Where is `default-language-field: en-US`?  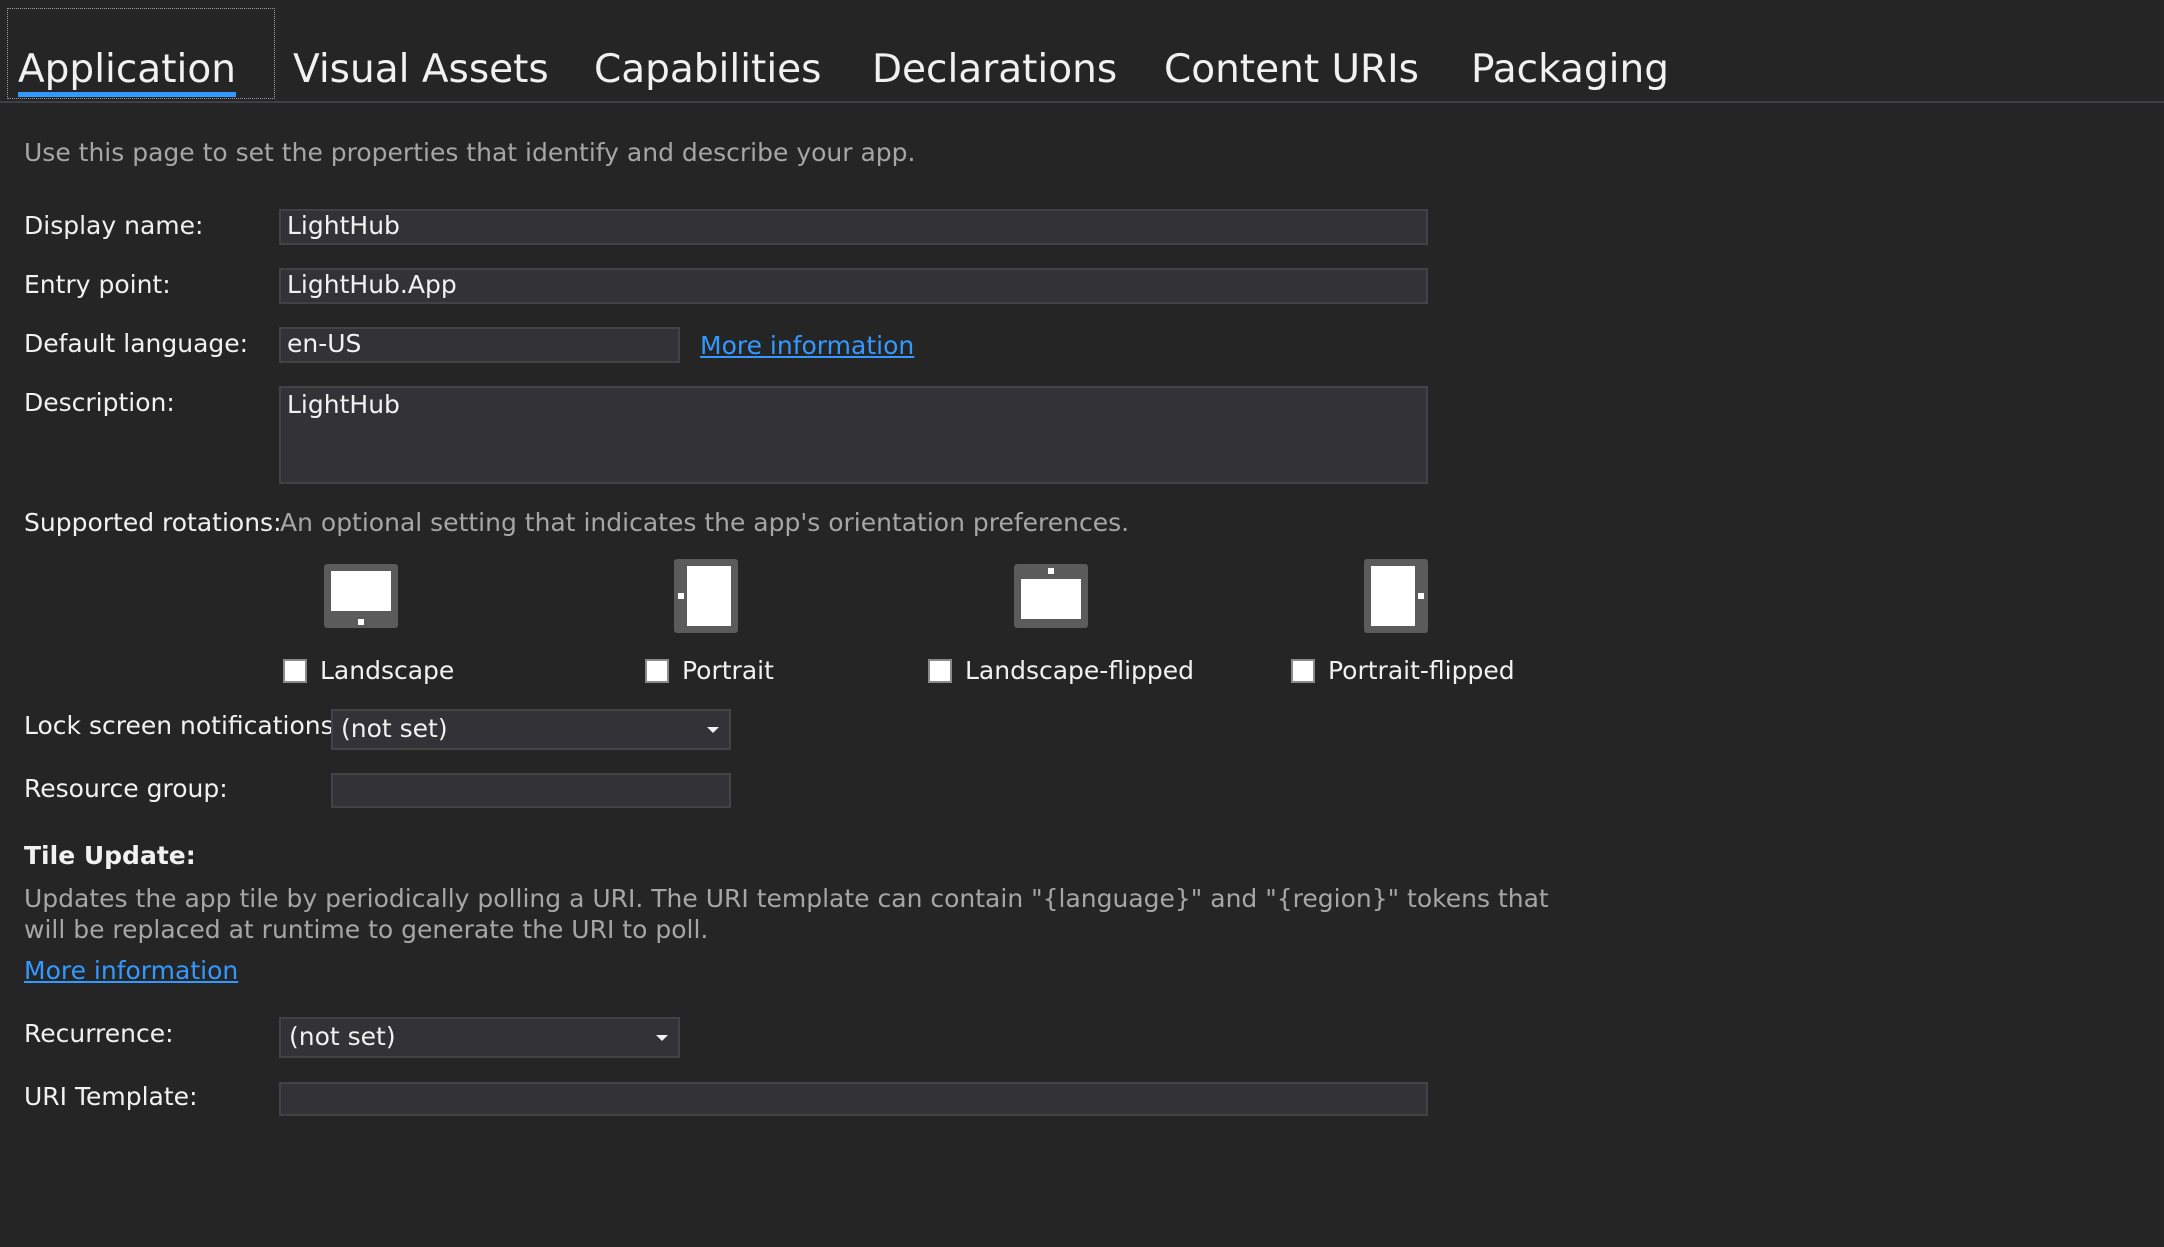 default-language-field: en-US is located at coordinates (479, 345).